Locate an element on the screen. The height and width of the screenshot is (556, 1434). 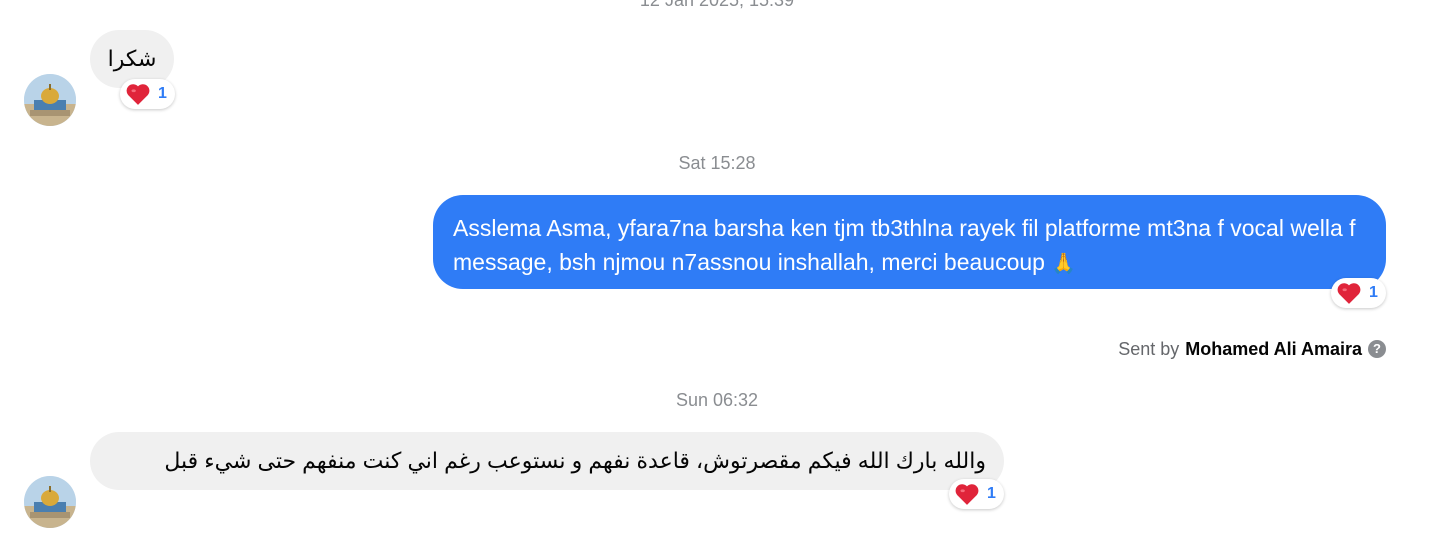
pray-emoji: 🙏 is located at coordinates (1064, 264).